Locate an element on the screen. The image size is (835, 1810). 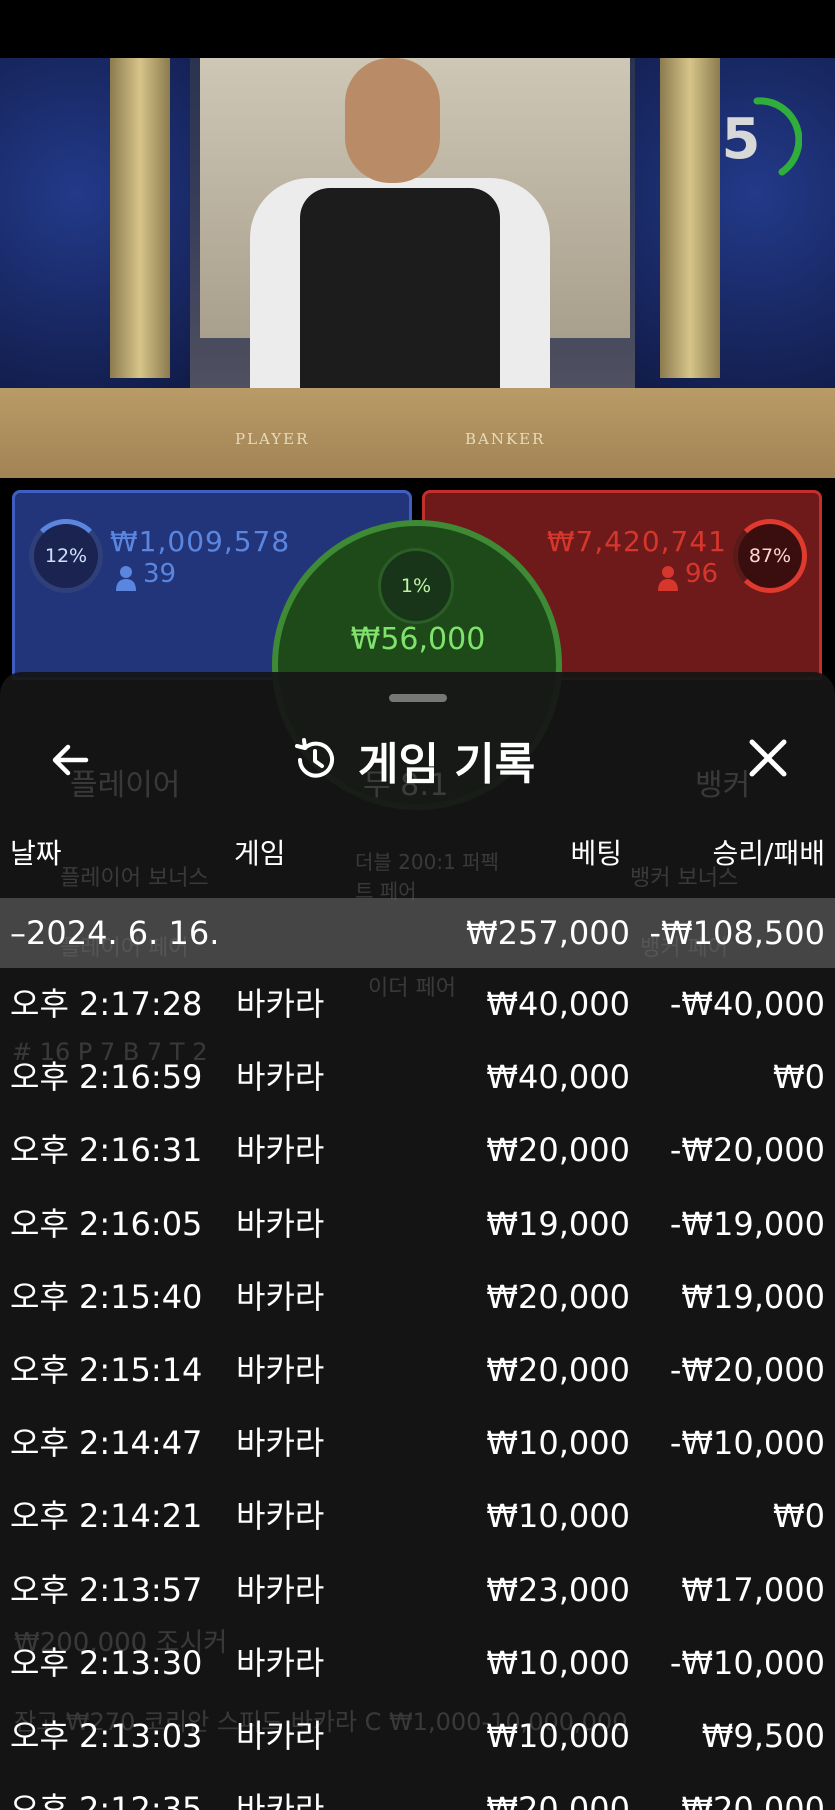
date-group-row: –2024. 6. 16. ₩257,000 -₩108,500 is located at coordinates (417, 933).